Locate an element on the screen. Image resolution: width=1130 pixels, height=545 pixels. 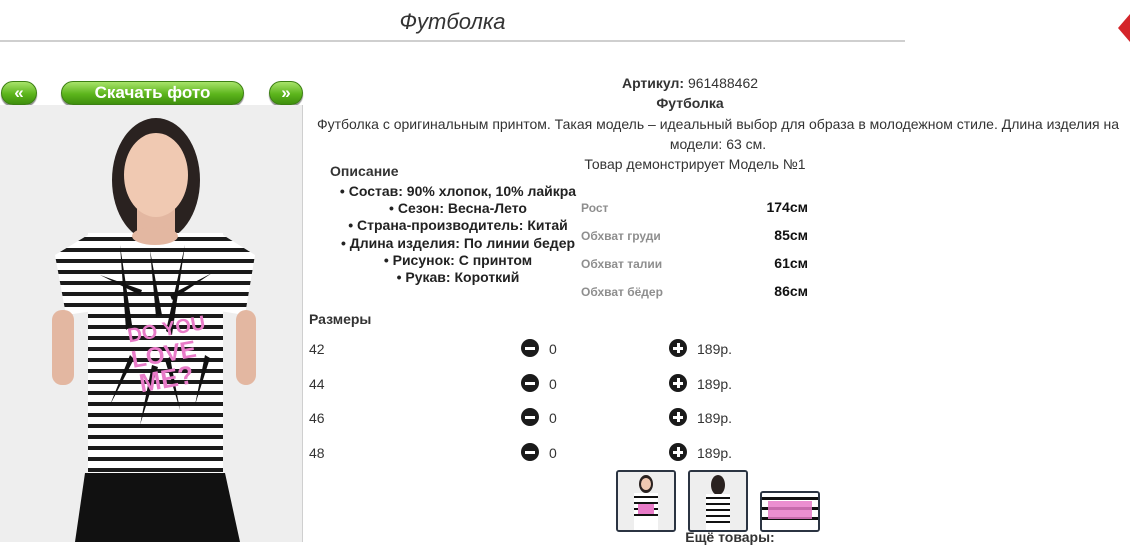
sku-line: Артикул: 961488462 is located at coordinates (690, 83).